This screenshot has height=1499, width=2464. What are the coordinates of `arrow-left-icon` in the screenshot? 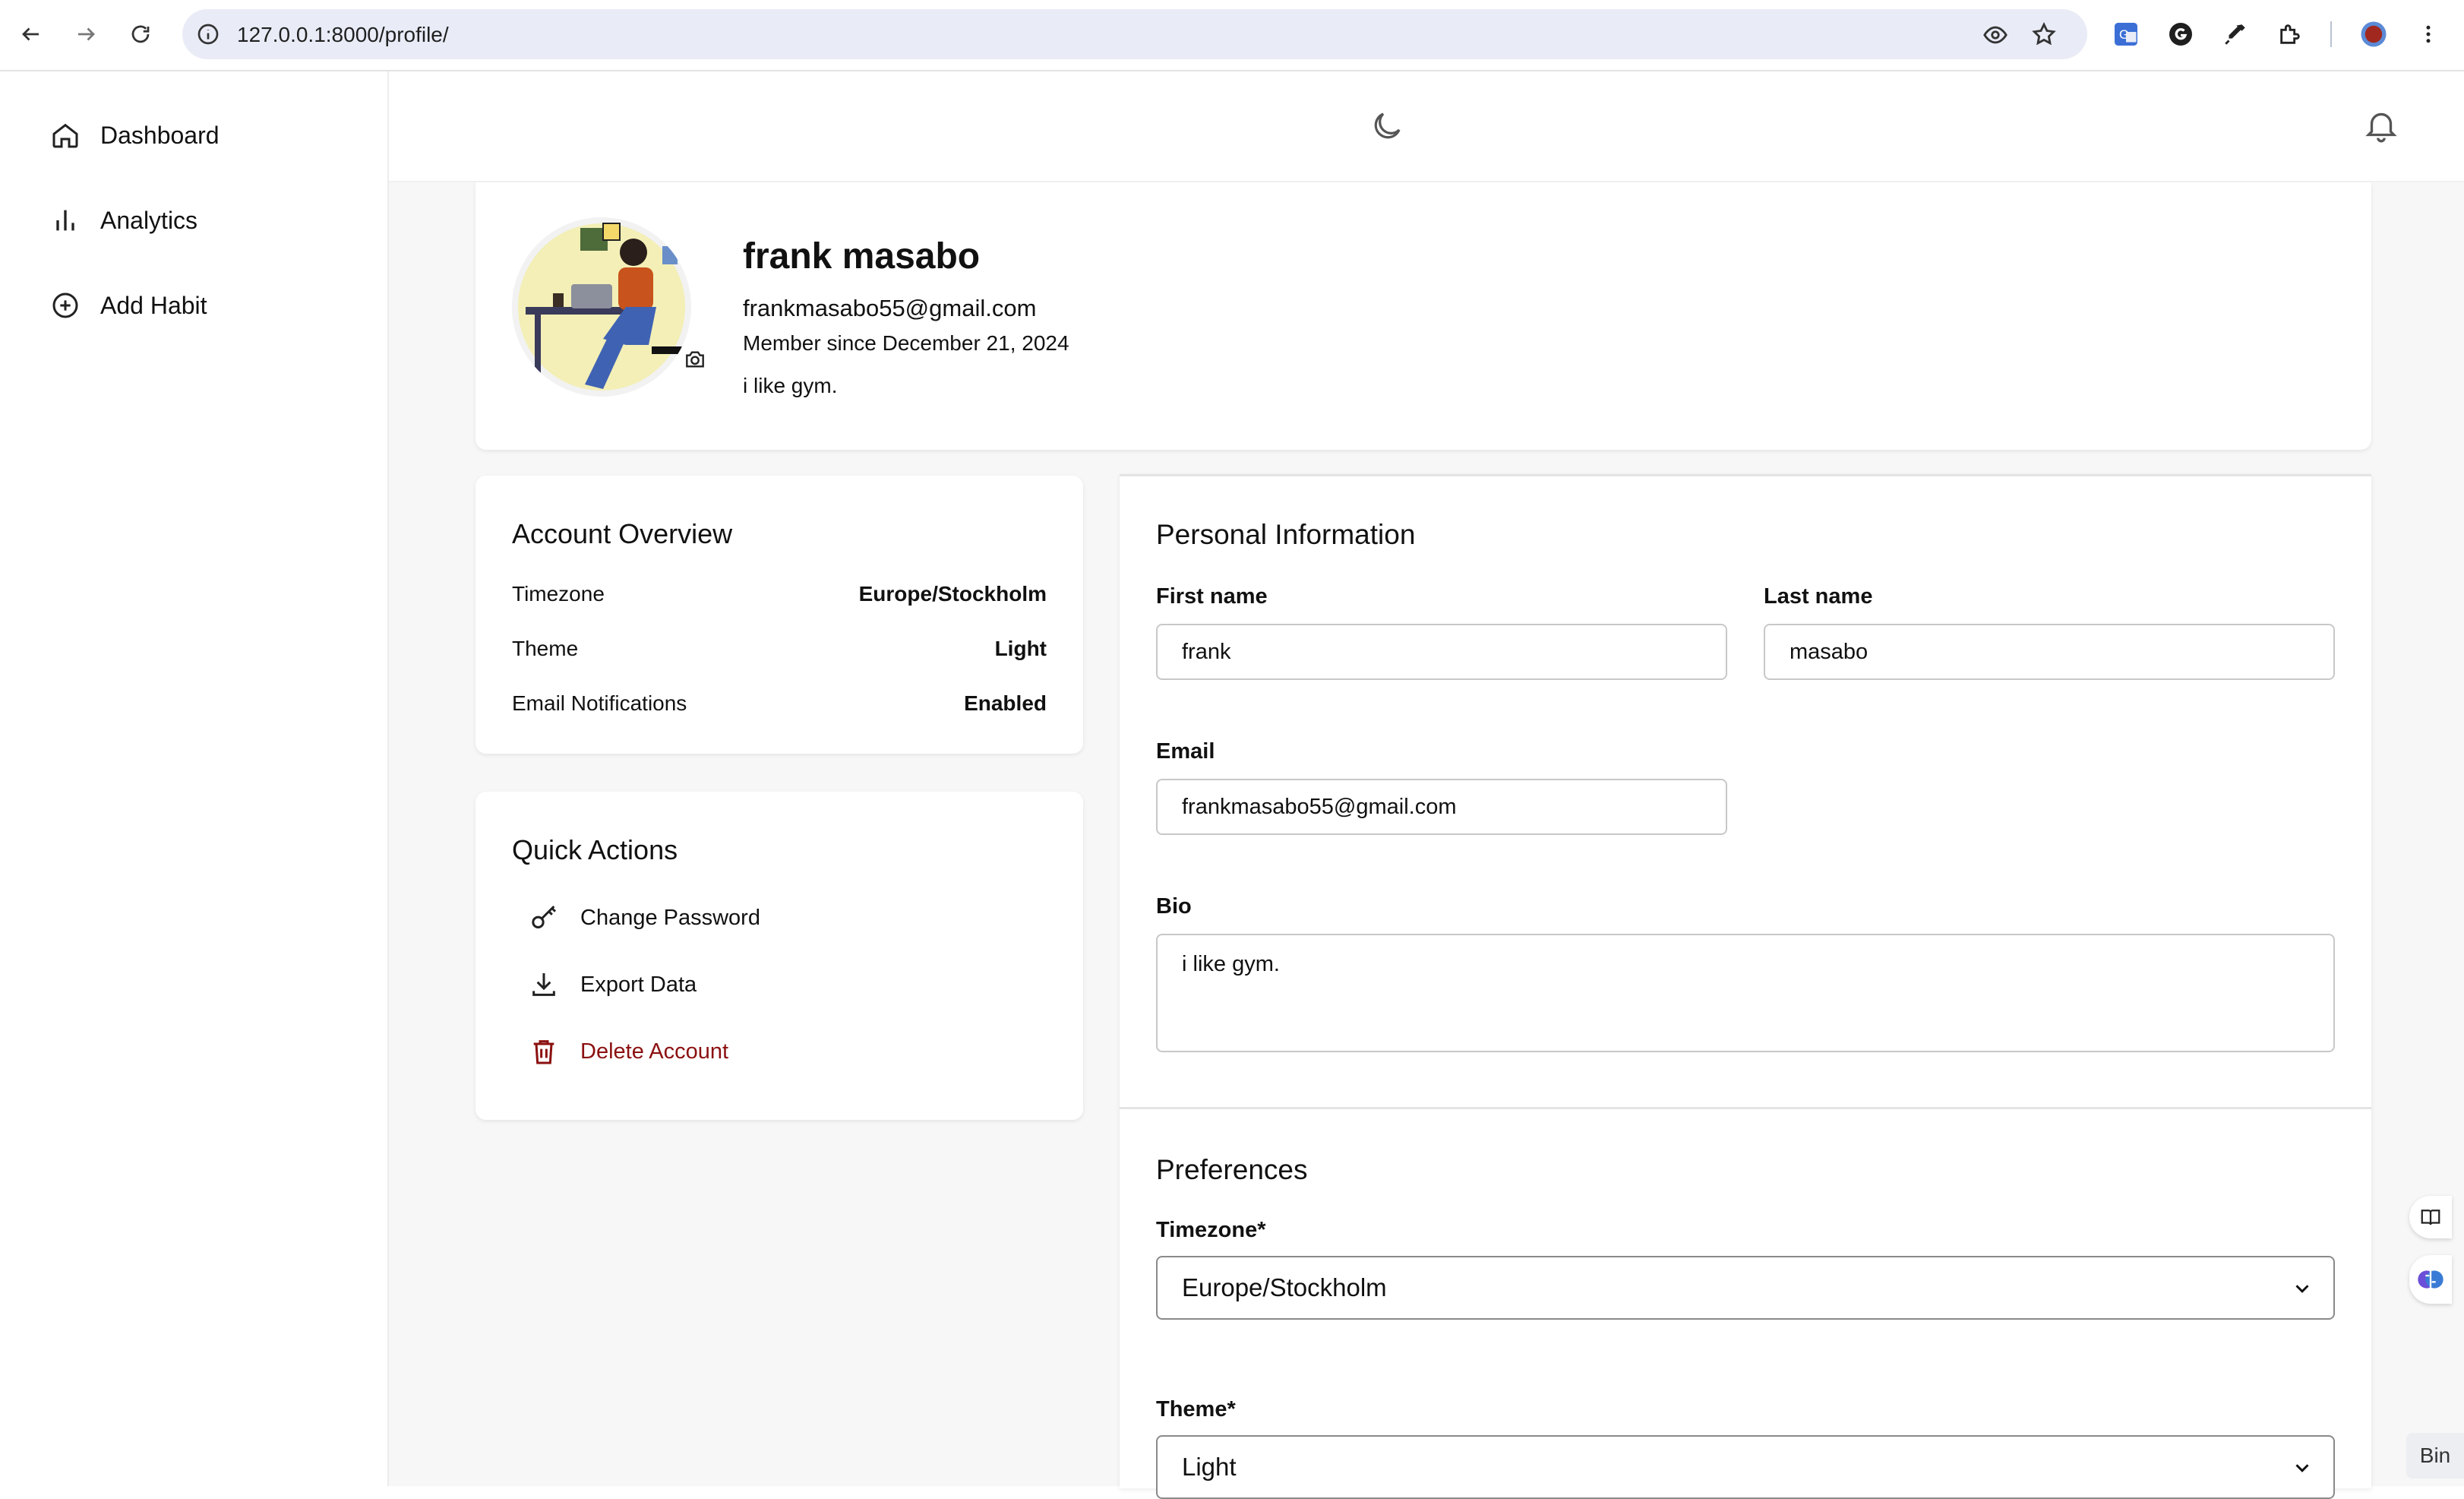 It's located at (30, 34).